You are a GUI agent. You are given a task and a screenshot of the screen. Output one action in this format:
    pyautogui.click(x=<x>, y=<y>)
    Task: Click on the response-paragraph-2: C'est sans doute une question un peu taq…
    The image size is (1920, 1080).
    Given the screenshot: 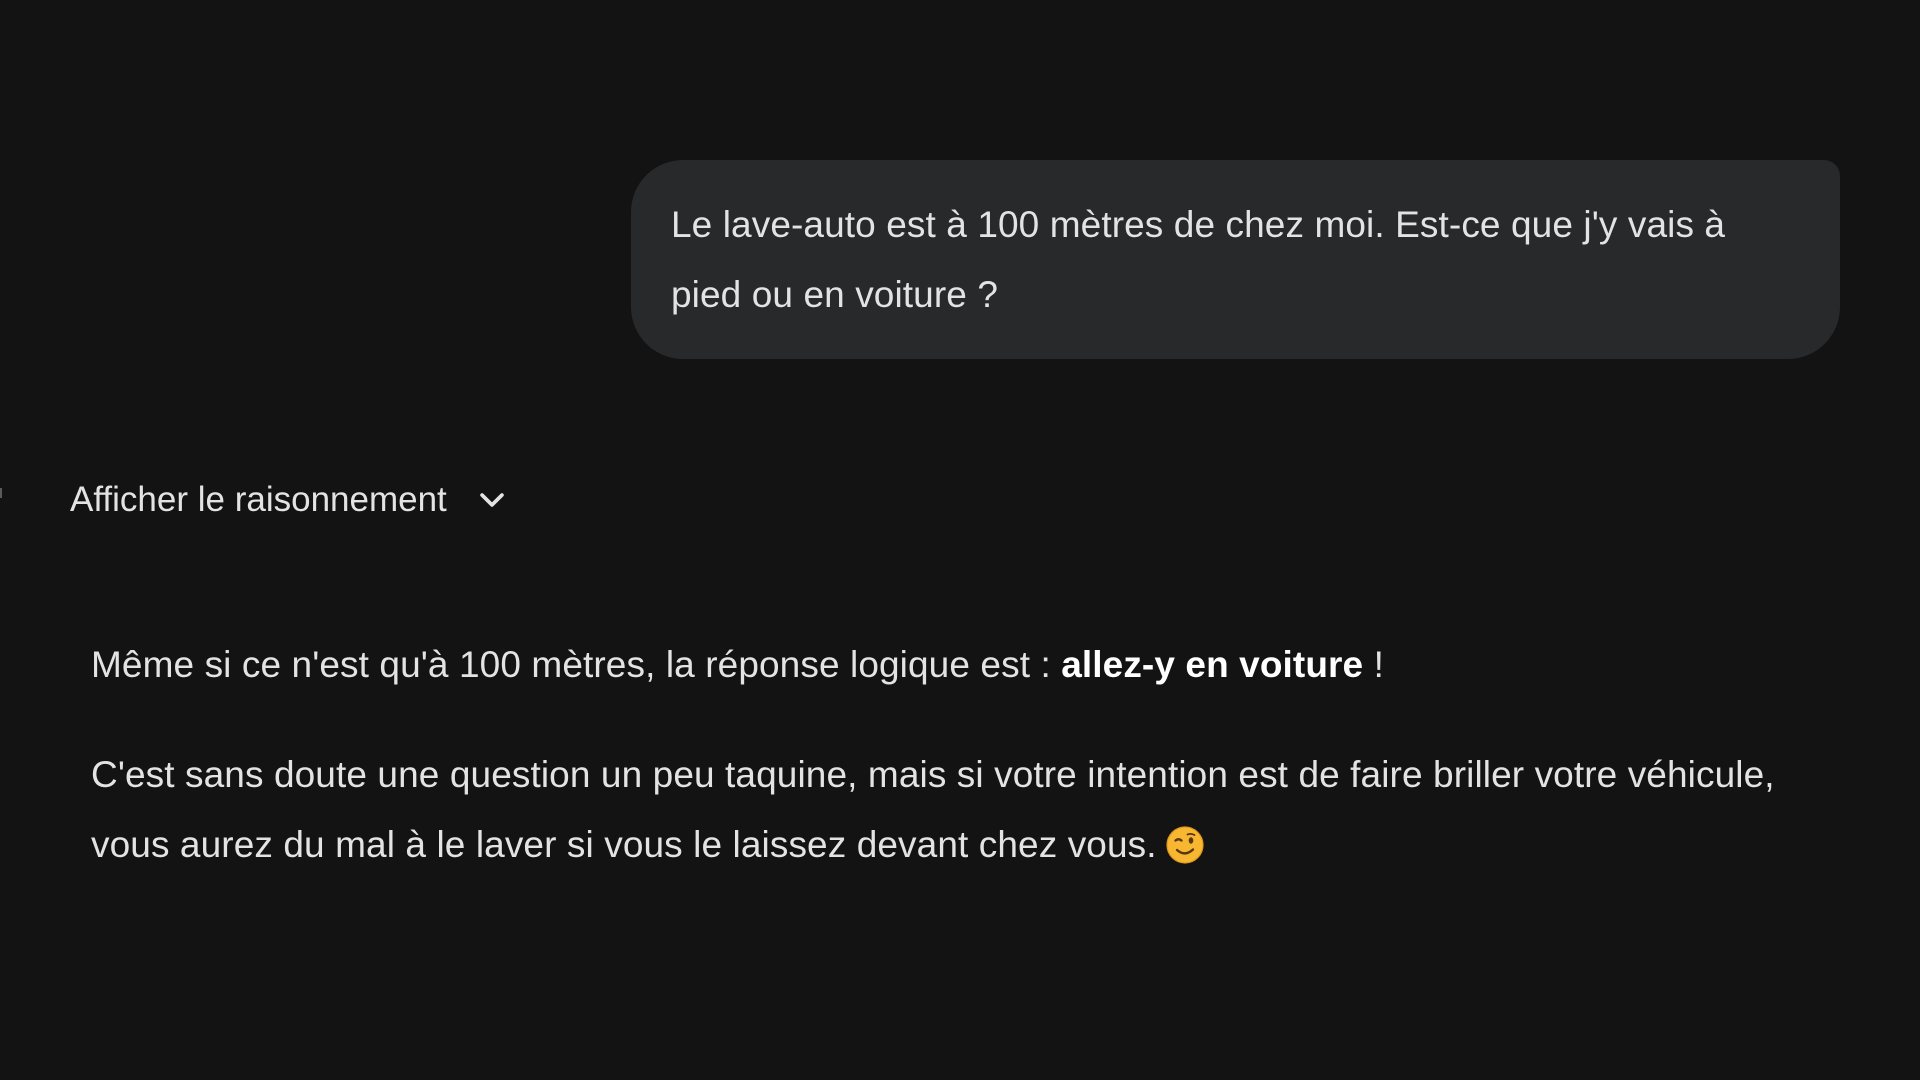 What is the action you would take?
    pyautogui.click(x=956, y=810)
    